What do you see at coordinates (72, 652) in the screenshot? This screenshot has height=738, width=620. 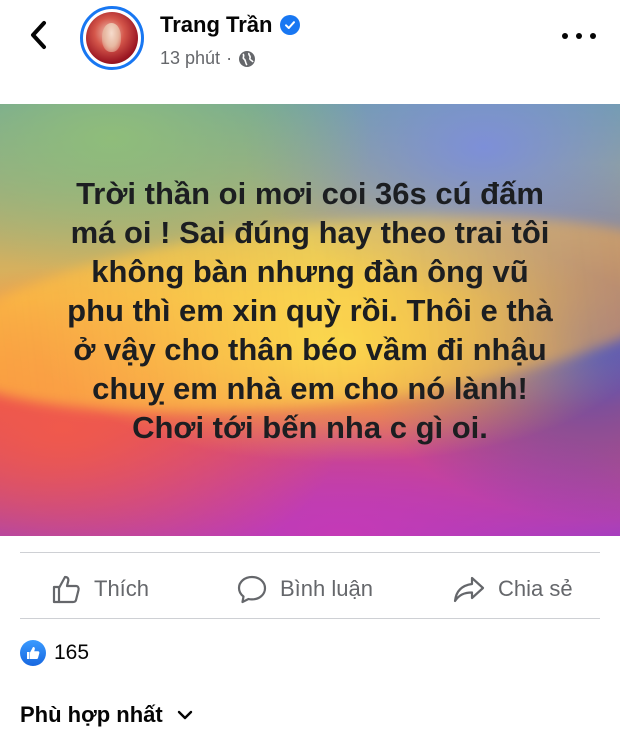 I see `reaction-count: 165` at bounding box center [72, 652].